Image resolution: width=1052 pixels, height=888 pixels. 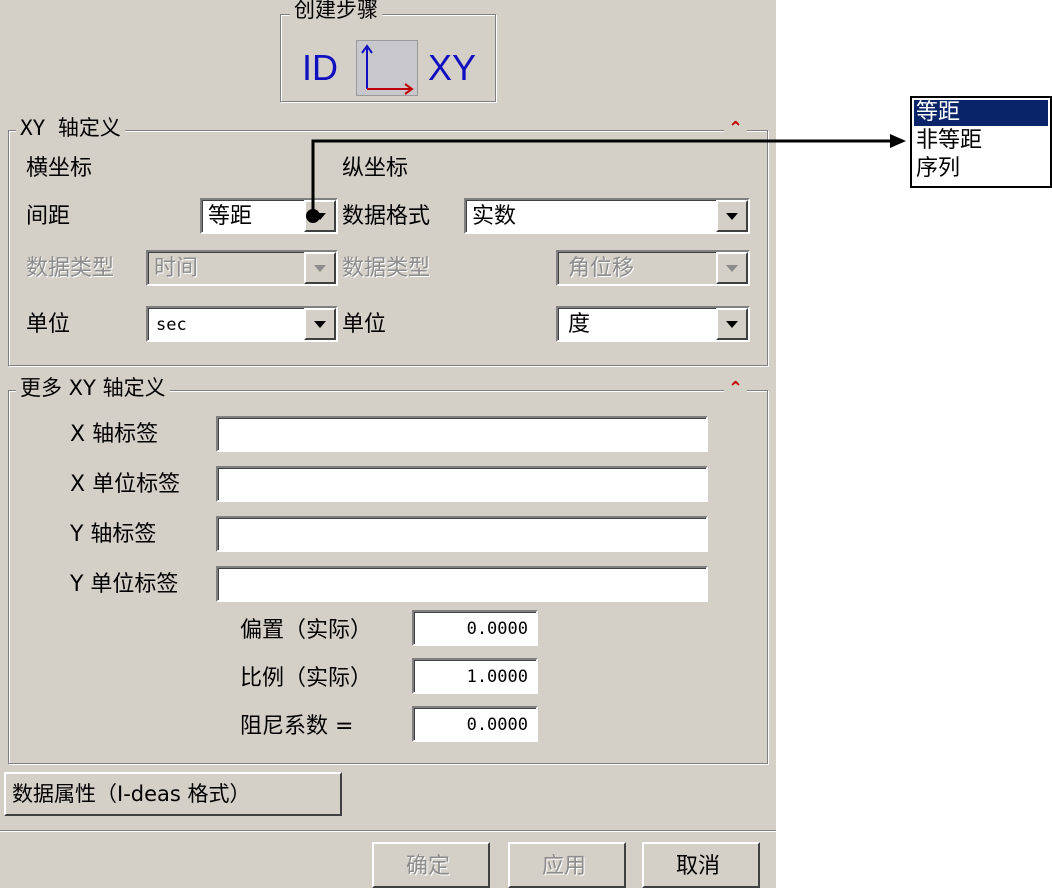 I want to click on spacing-option-equal-label: 等距, so click(x=938, y=112).